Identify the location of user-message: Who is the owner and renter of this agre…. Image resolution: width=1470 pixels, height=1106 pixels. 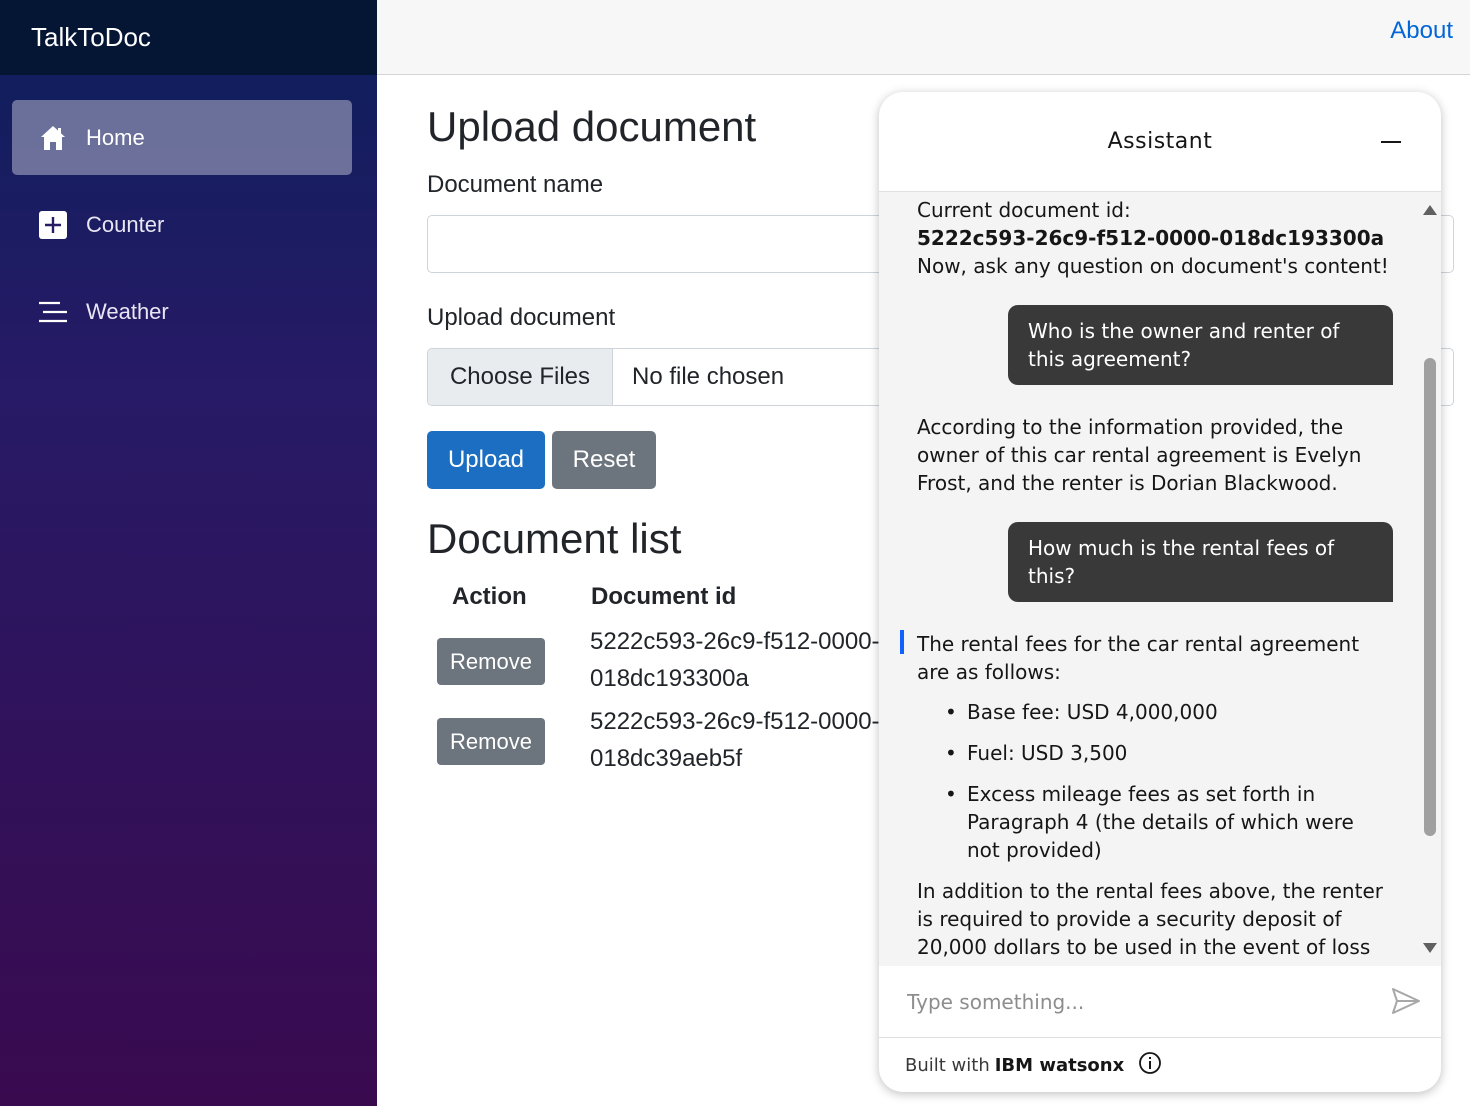
(1200, 345).